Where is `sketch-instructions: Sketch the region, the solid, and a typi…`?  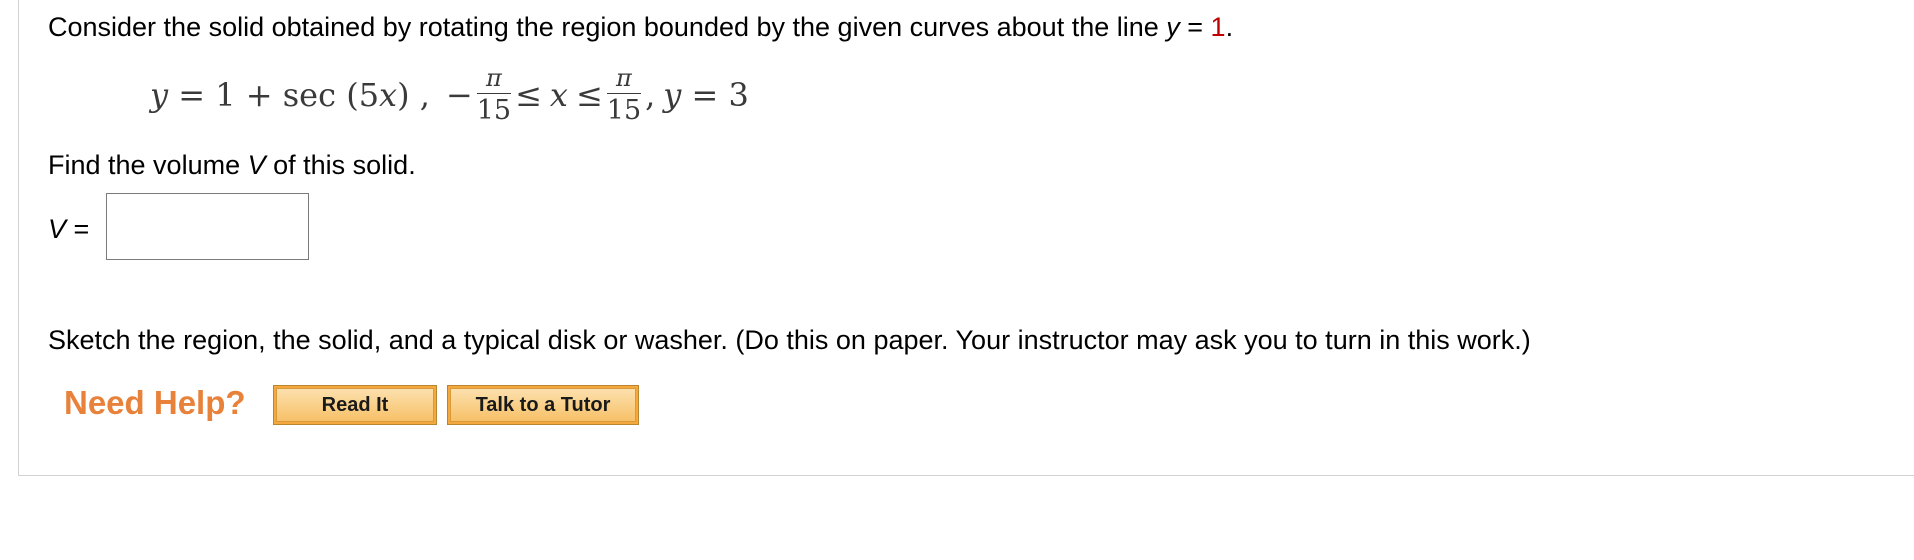 sketch-instructions: Sketch the region, the solid, and a typi… is located at coordinates (789, 340).